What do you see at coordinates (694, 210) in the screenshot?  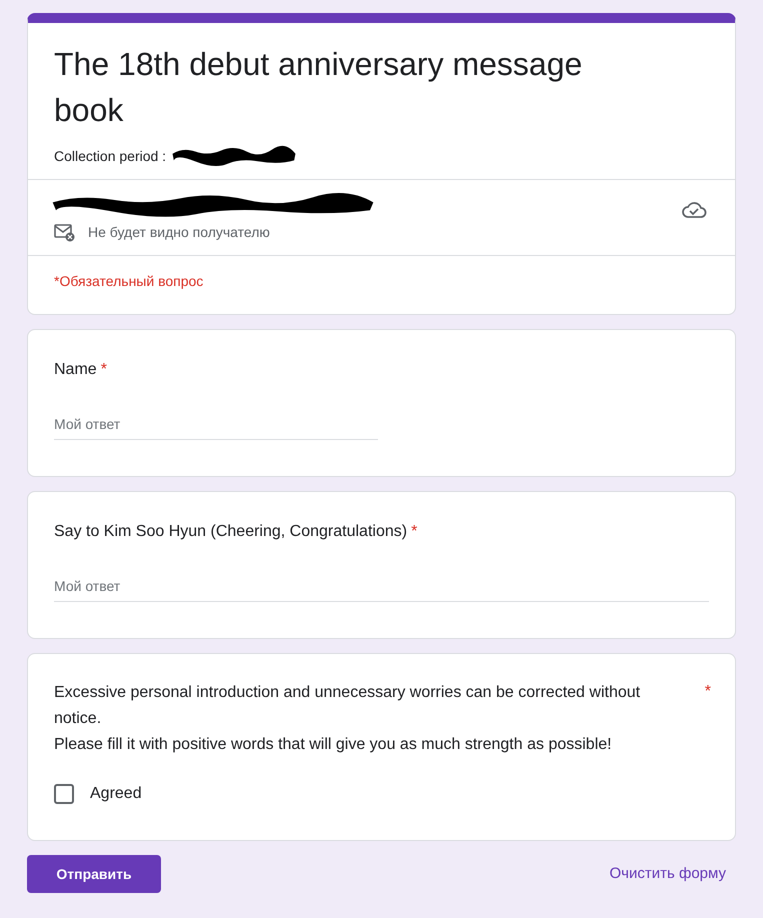 I see `cloud-check-icon` at bounding box center [694, 210].